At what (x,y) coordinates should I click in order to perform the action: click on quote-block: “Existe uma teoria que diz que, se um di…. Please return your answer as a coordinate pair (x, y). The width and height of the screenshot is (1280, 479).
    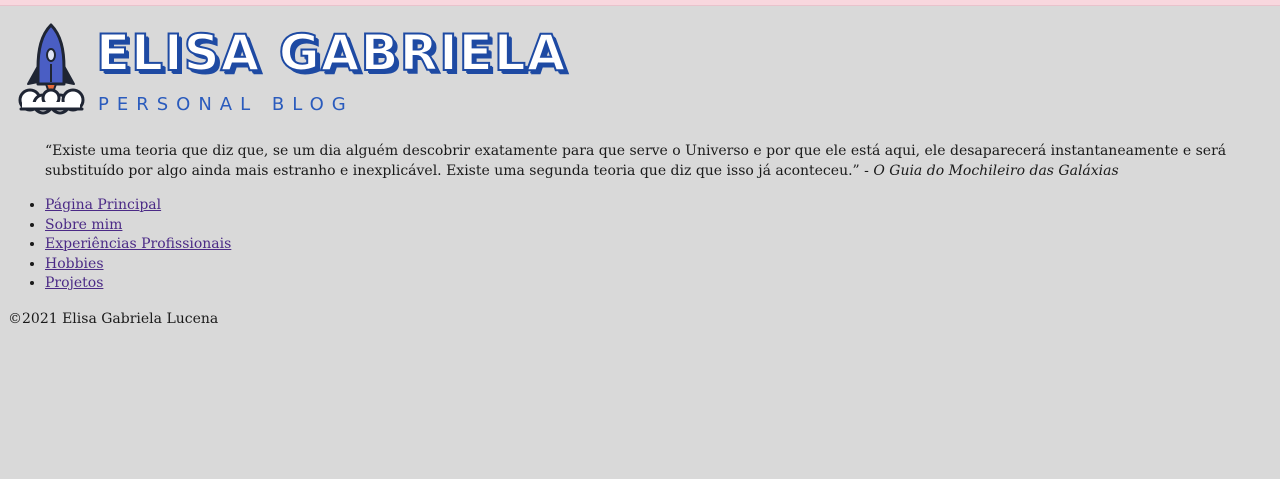
    Looking at the image, I should click on (645, 161).